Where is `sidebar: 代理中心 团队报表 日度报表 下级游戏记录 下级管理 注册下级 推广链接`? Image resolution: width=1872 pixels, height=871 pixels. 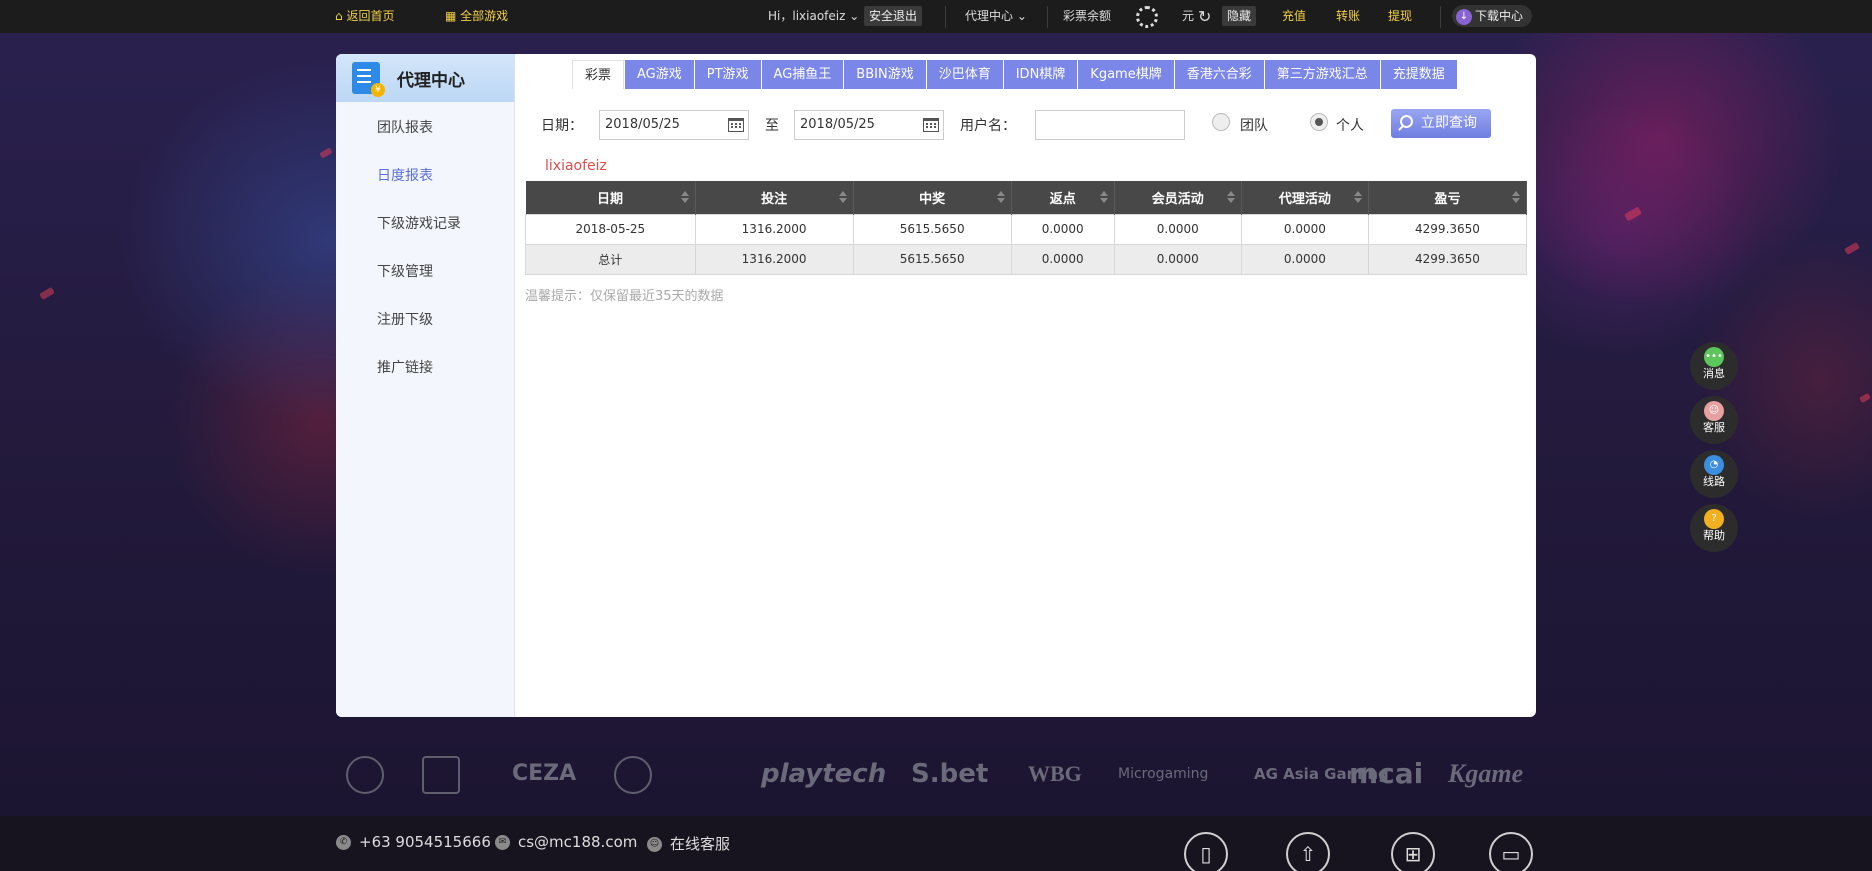 sidebar: 代理中心 团队报表 日度报表 下级游戏记录 下级管理 注册下级 推广链接 is located at coordinates (425, 385).